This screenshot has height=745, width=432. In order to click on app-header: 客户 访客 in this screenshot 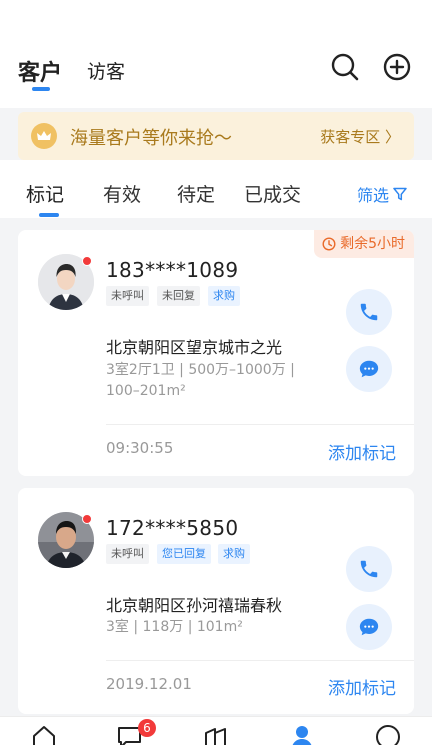, I will do `click(216, 54)`.